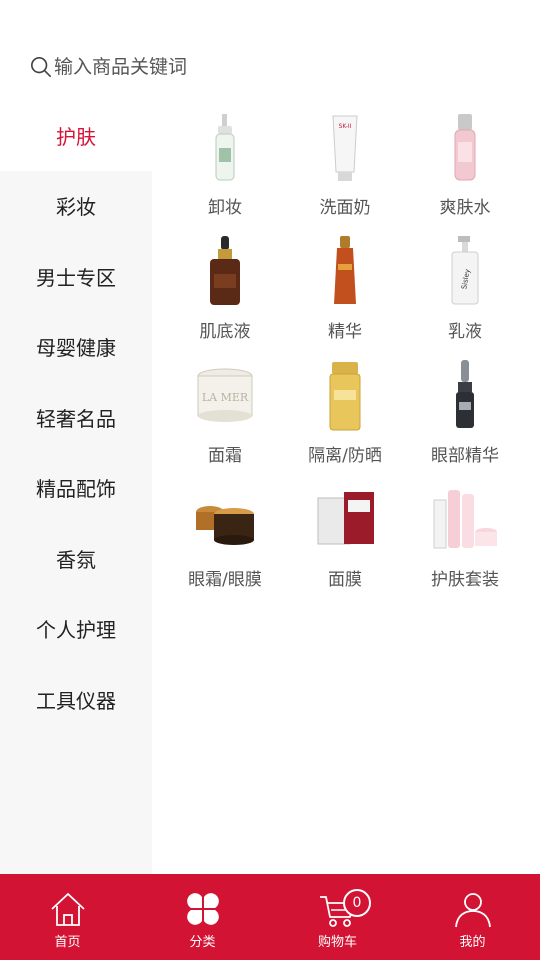 Image resolution: width=540 pixels, height=960 pixels. What do you see at coordinates (225, 147) in the screenshot?
I see `cleansing-oil-bottle-icon` at bounding box center [225, 147].